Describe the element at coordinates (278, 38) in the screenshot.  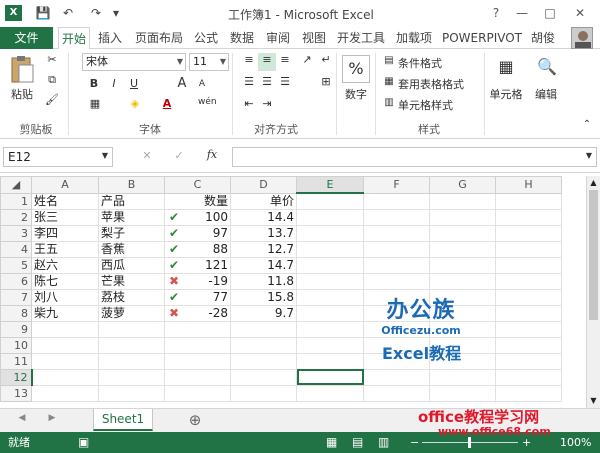
I see `tab-review: 审阅` at that location.